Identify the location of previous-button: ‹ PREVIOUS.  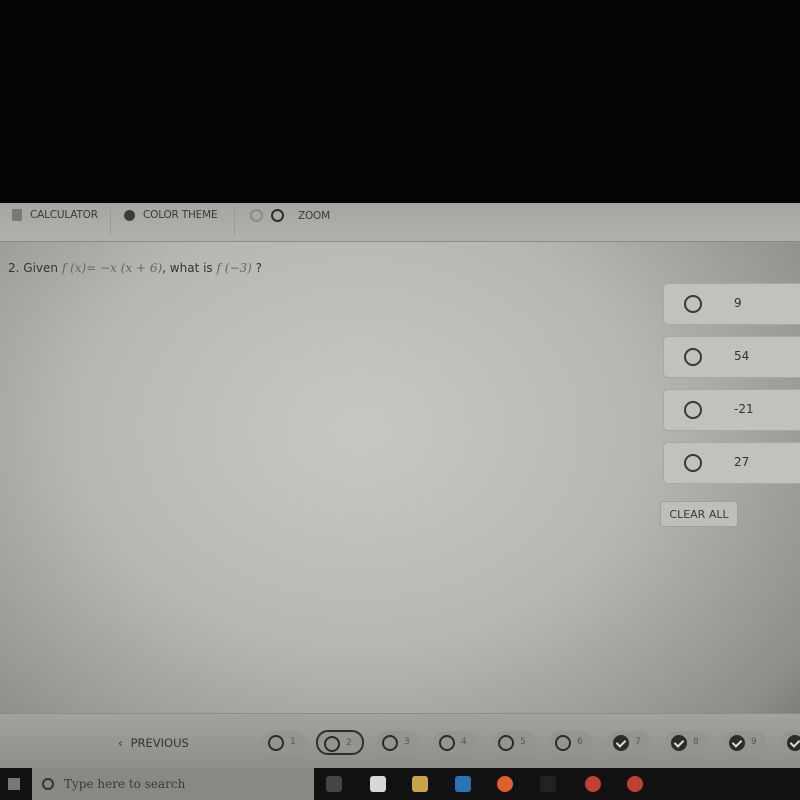
(153, 743).